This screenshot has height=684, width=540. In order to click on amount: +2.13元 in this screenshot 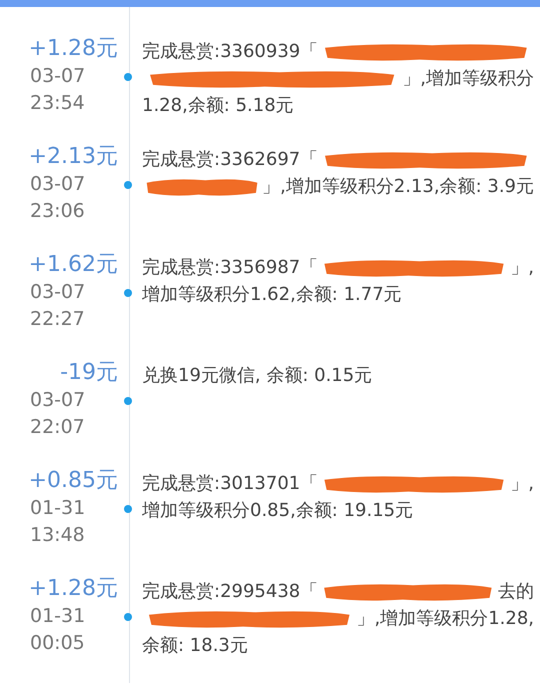, I will do `click(73, 157)`.